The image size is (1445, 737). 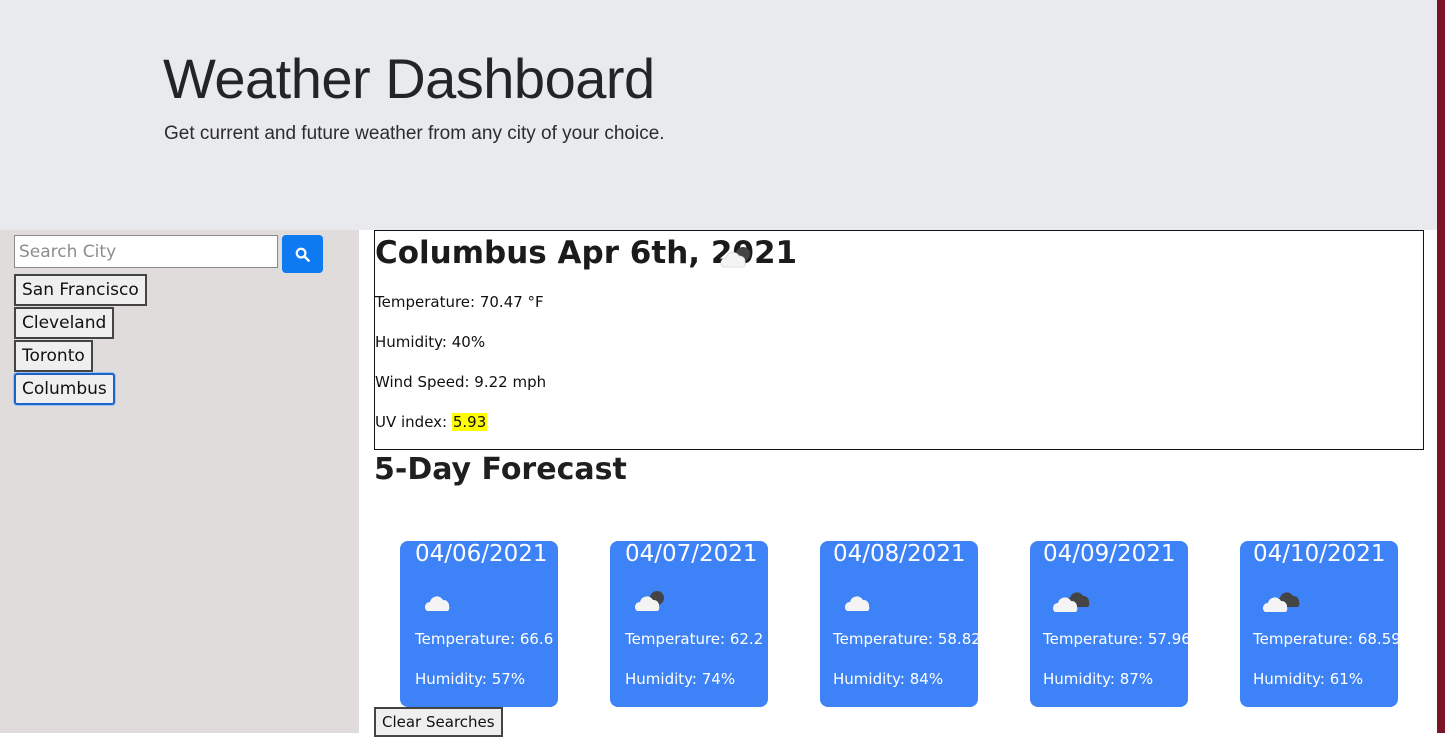 What do you see at coordinates (1441, 366) in the screenshot?
I see `window-edge` at bounding box center [1441, 366].